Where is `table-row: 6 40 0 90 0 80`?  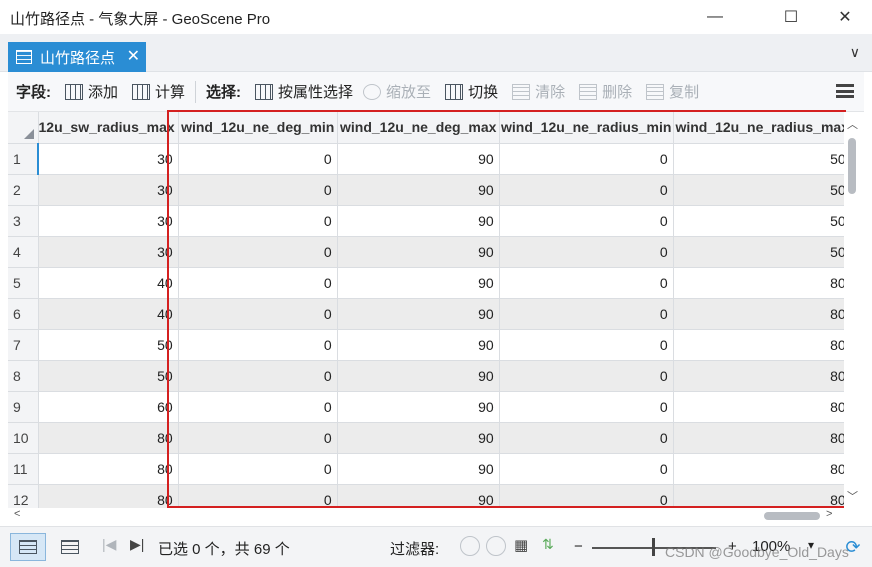
table-row: 6 40 0 90 0 80 is located at coordinates (430, 314).